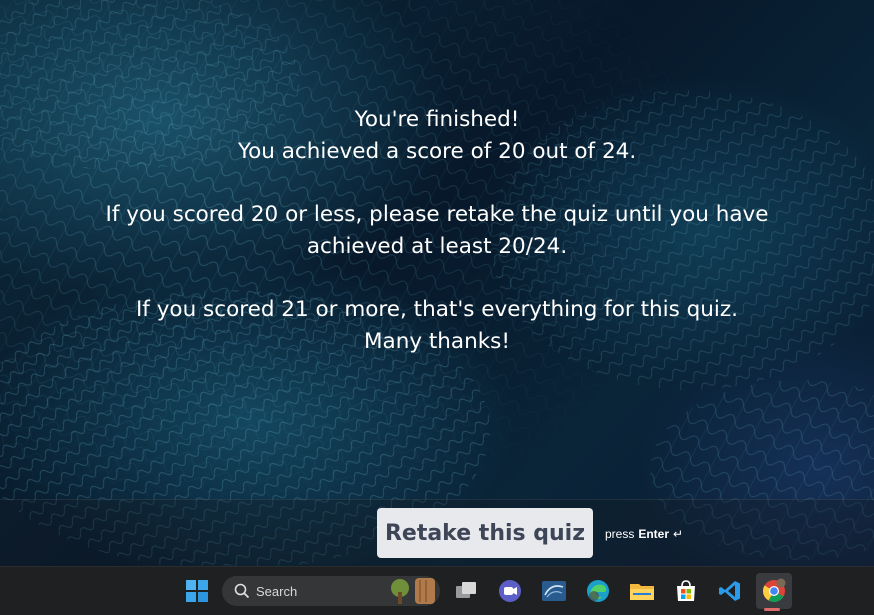 The height and width of the screenshot is (615, 874). I want to click on windows-taskbar: Search, so click(437, 590).